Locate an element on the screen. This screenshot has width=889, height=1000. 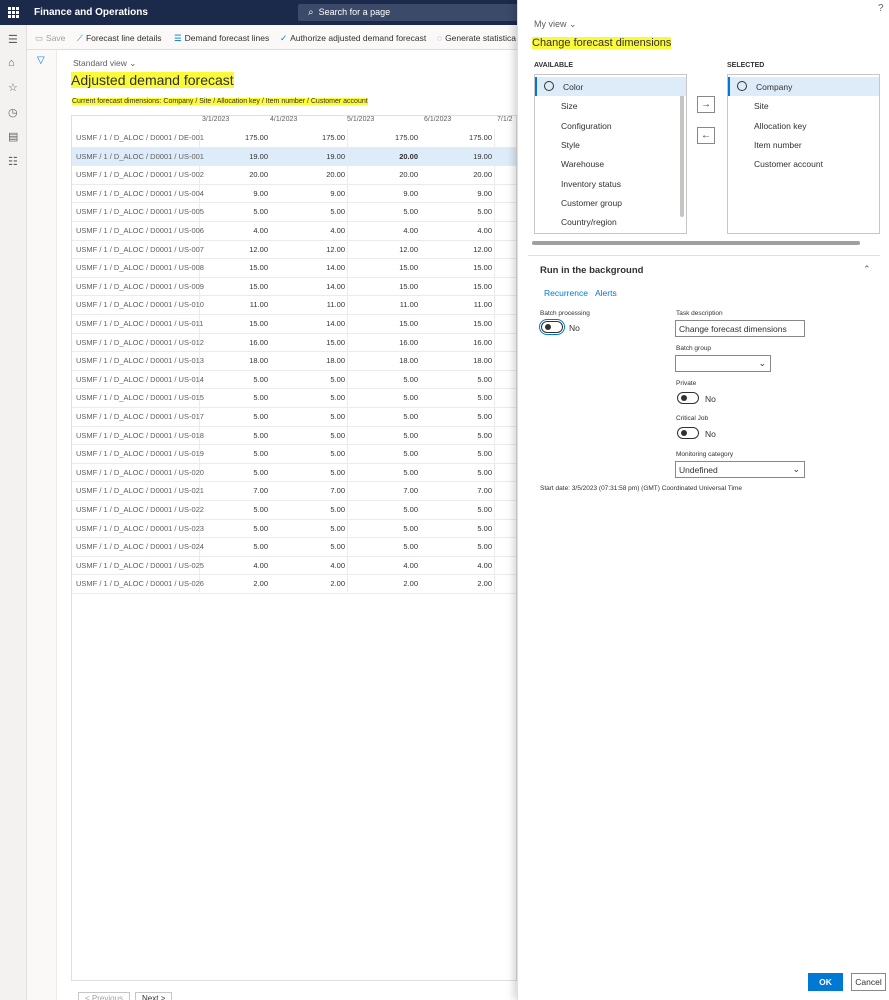
list-item: Item number is located at coordinates (803, 144).